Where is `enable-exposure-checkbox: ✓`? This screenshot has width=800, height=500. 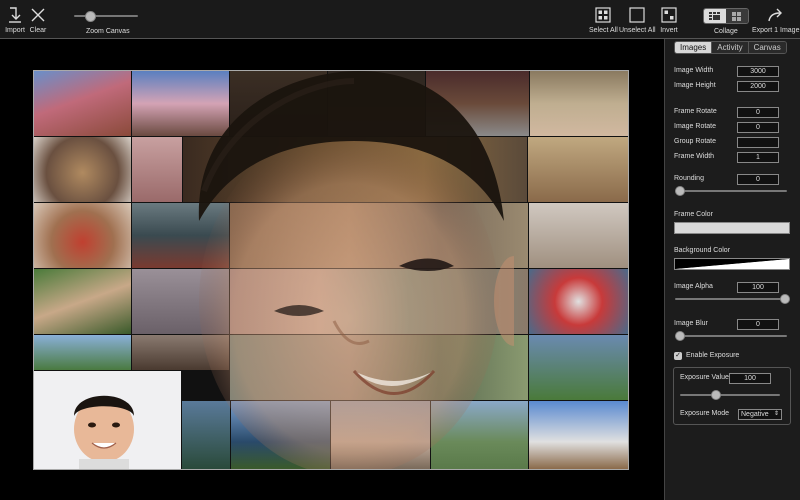
enable-exposure-checkbox: ✓ is located at coordinates (678, 356).